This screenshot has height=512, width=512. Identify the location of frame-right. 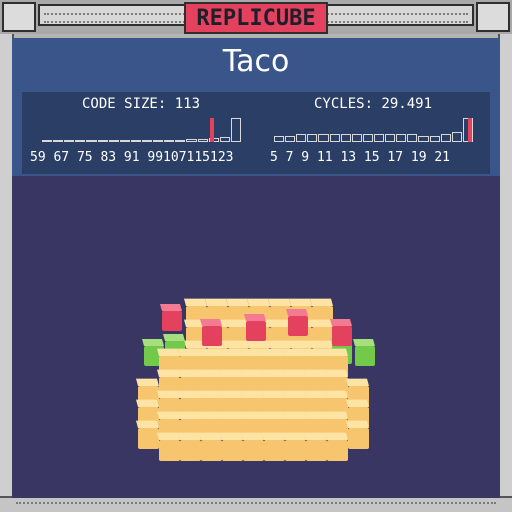
(505, 267).